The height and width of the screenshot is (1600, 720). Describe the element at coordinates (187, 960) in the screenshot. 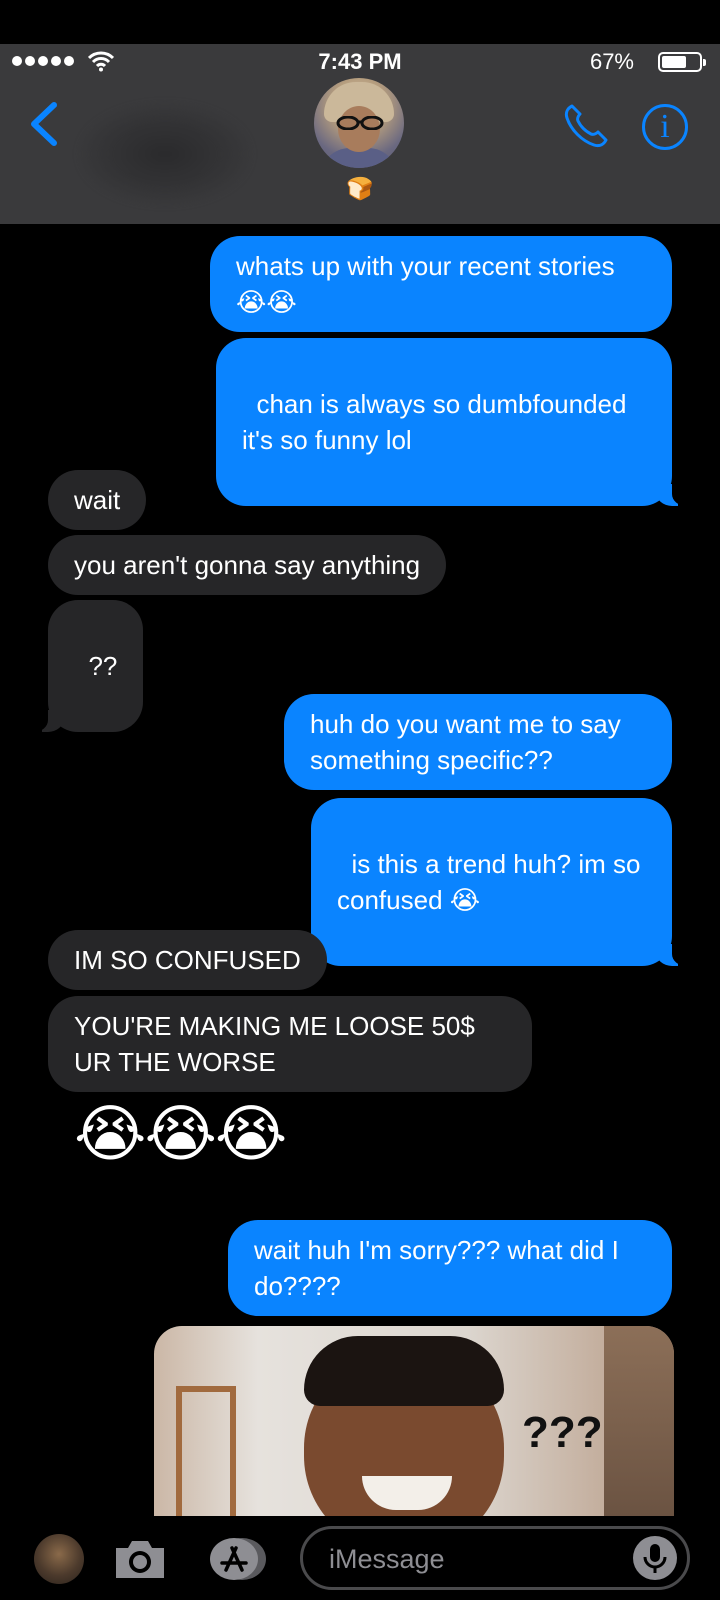

I see `message-bubble-received: IM SO CONFUSED` at that location.